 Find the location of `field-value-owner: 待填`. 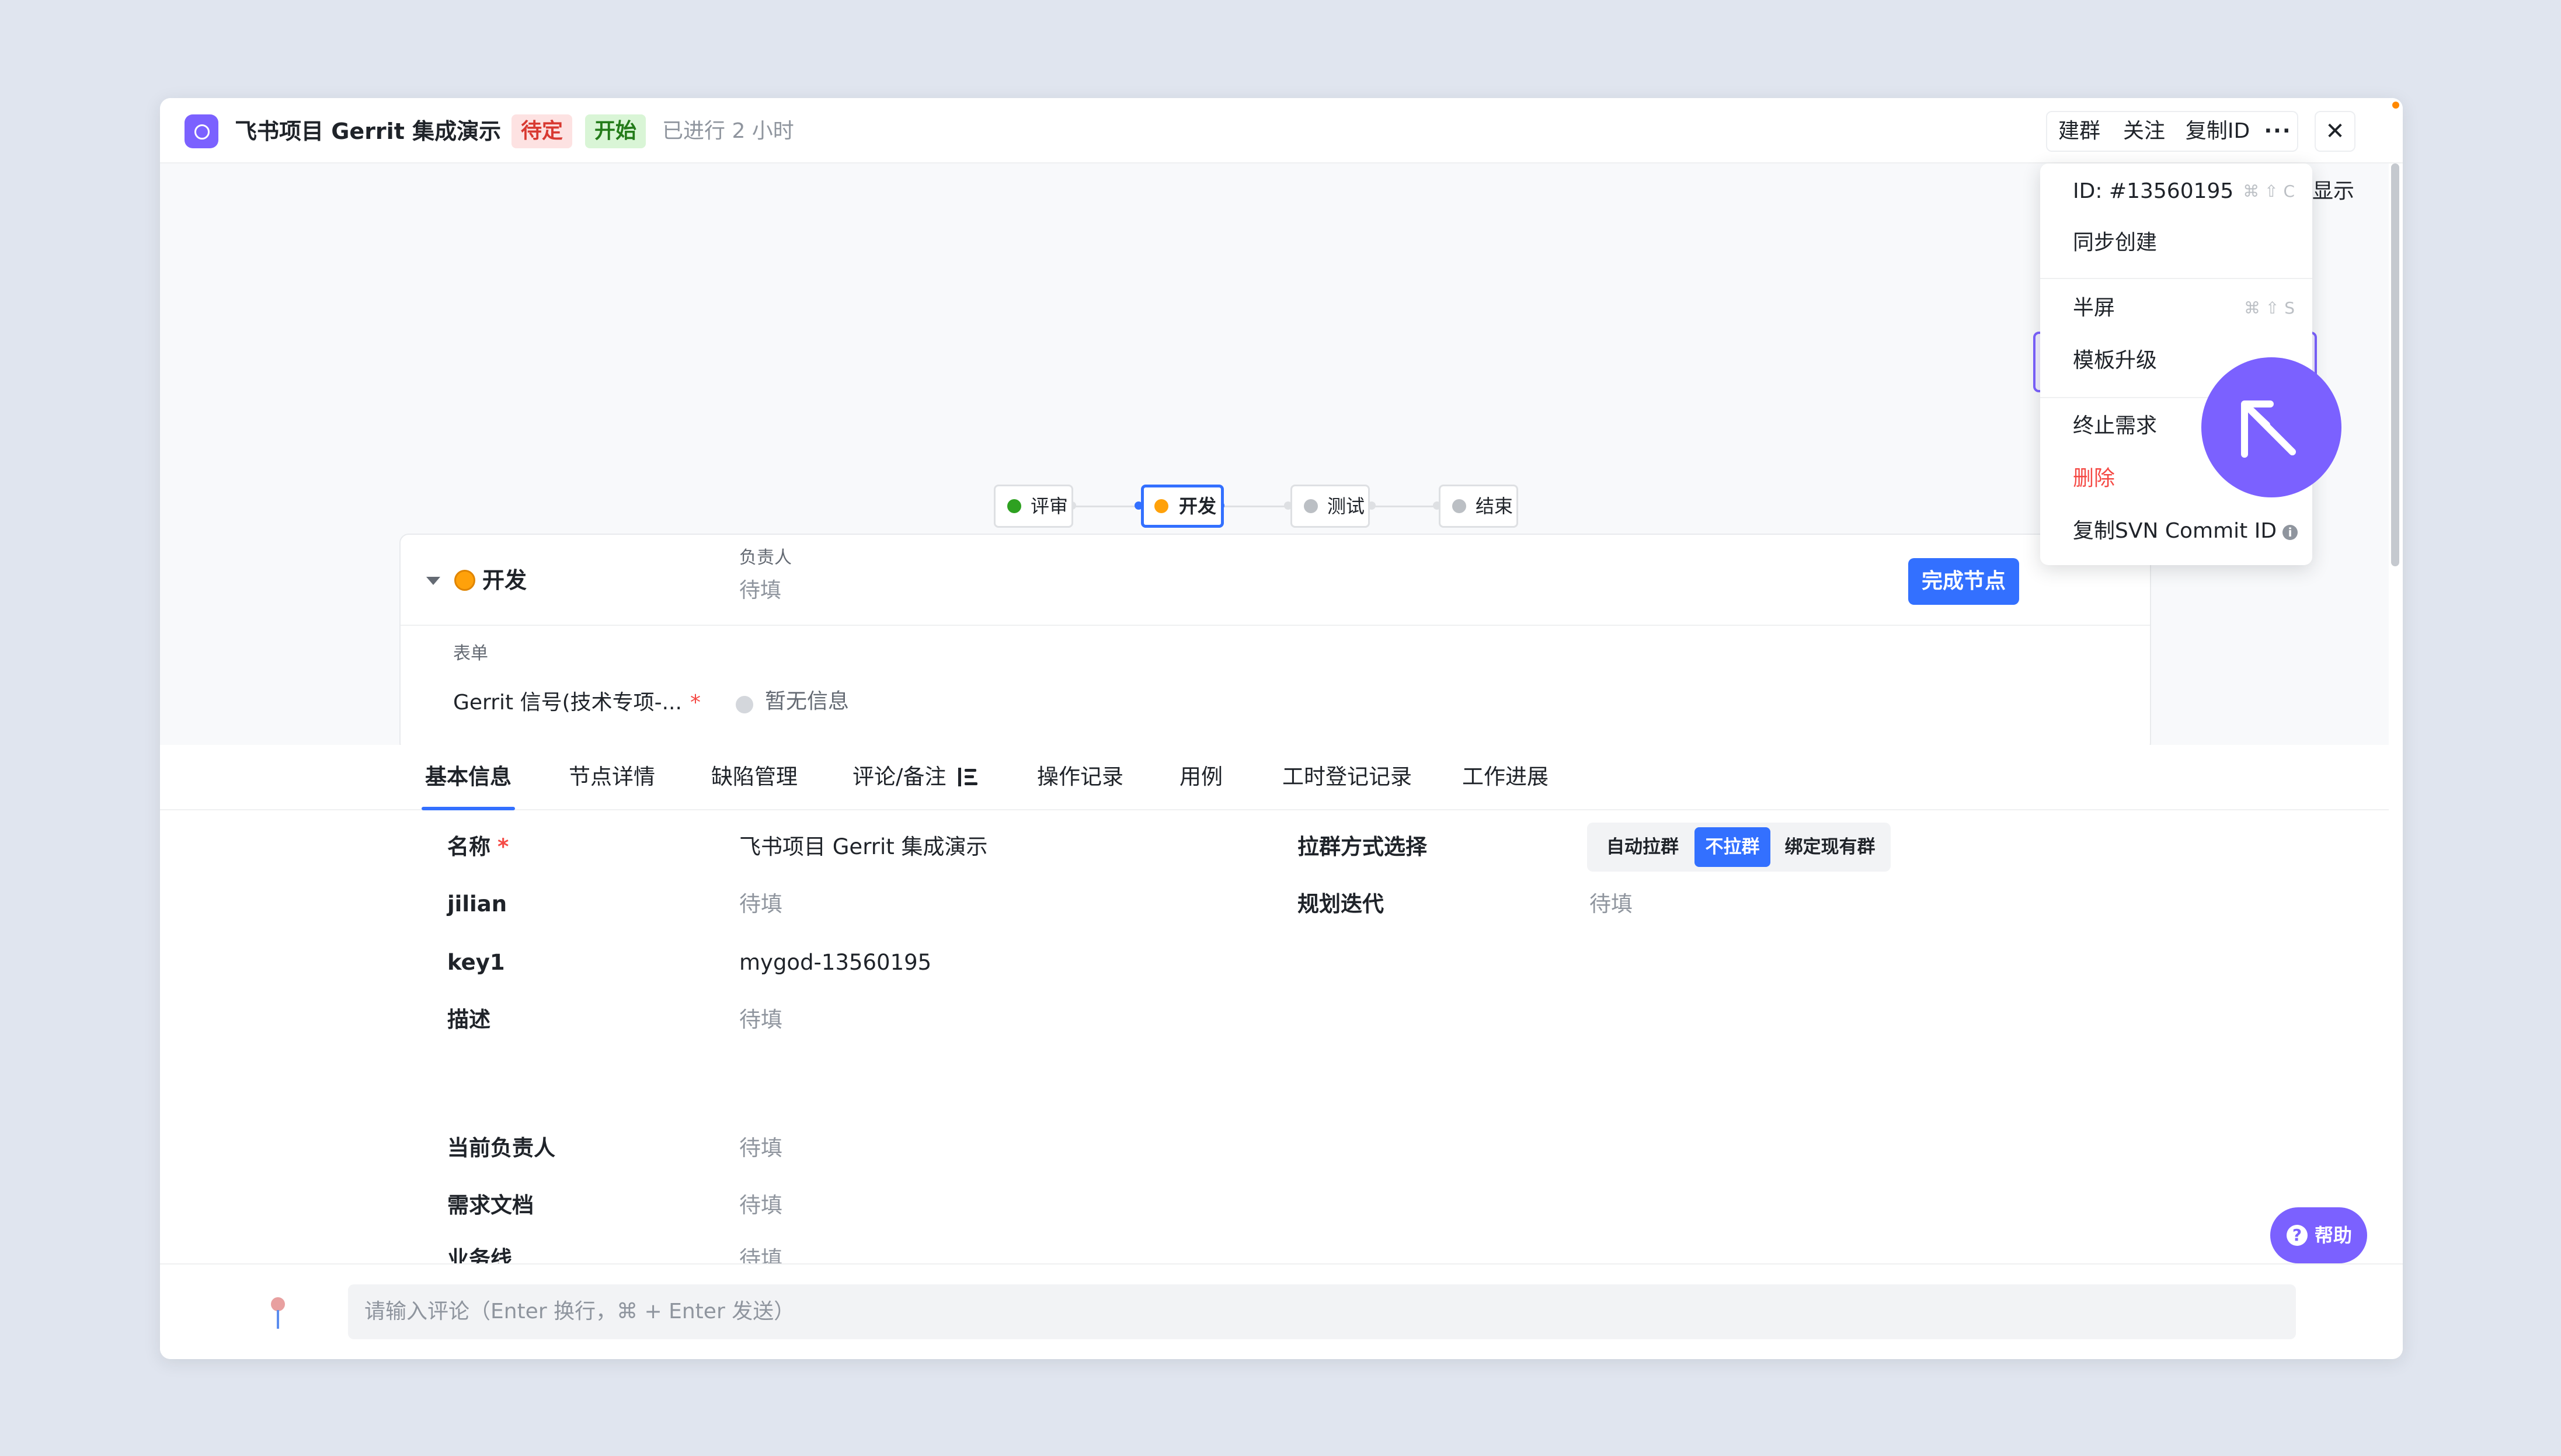

field-value-owner: 待填 is located at coordinates (760, 1148).